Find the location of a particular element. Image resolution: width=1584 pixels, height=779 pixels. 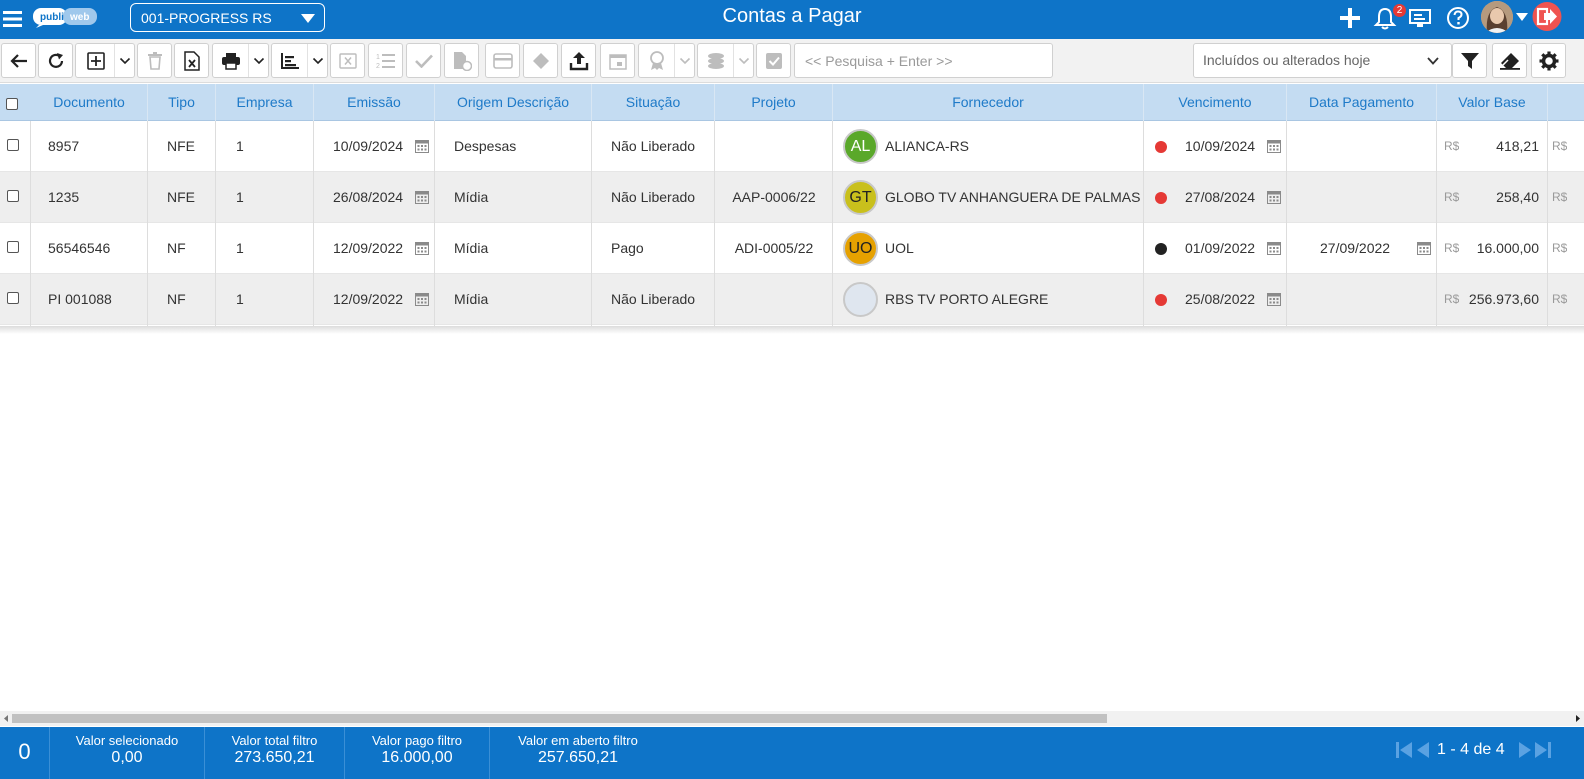

help-icon is located at coordinates (1458, 18).